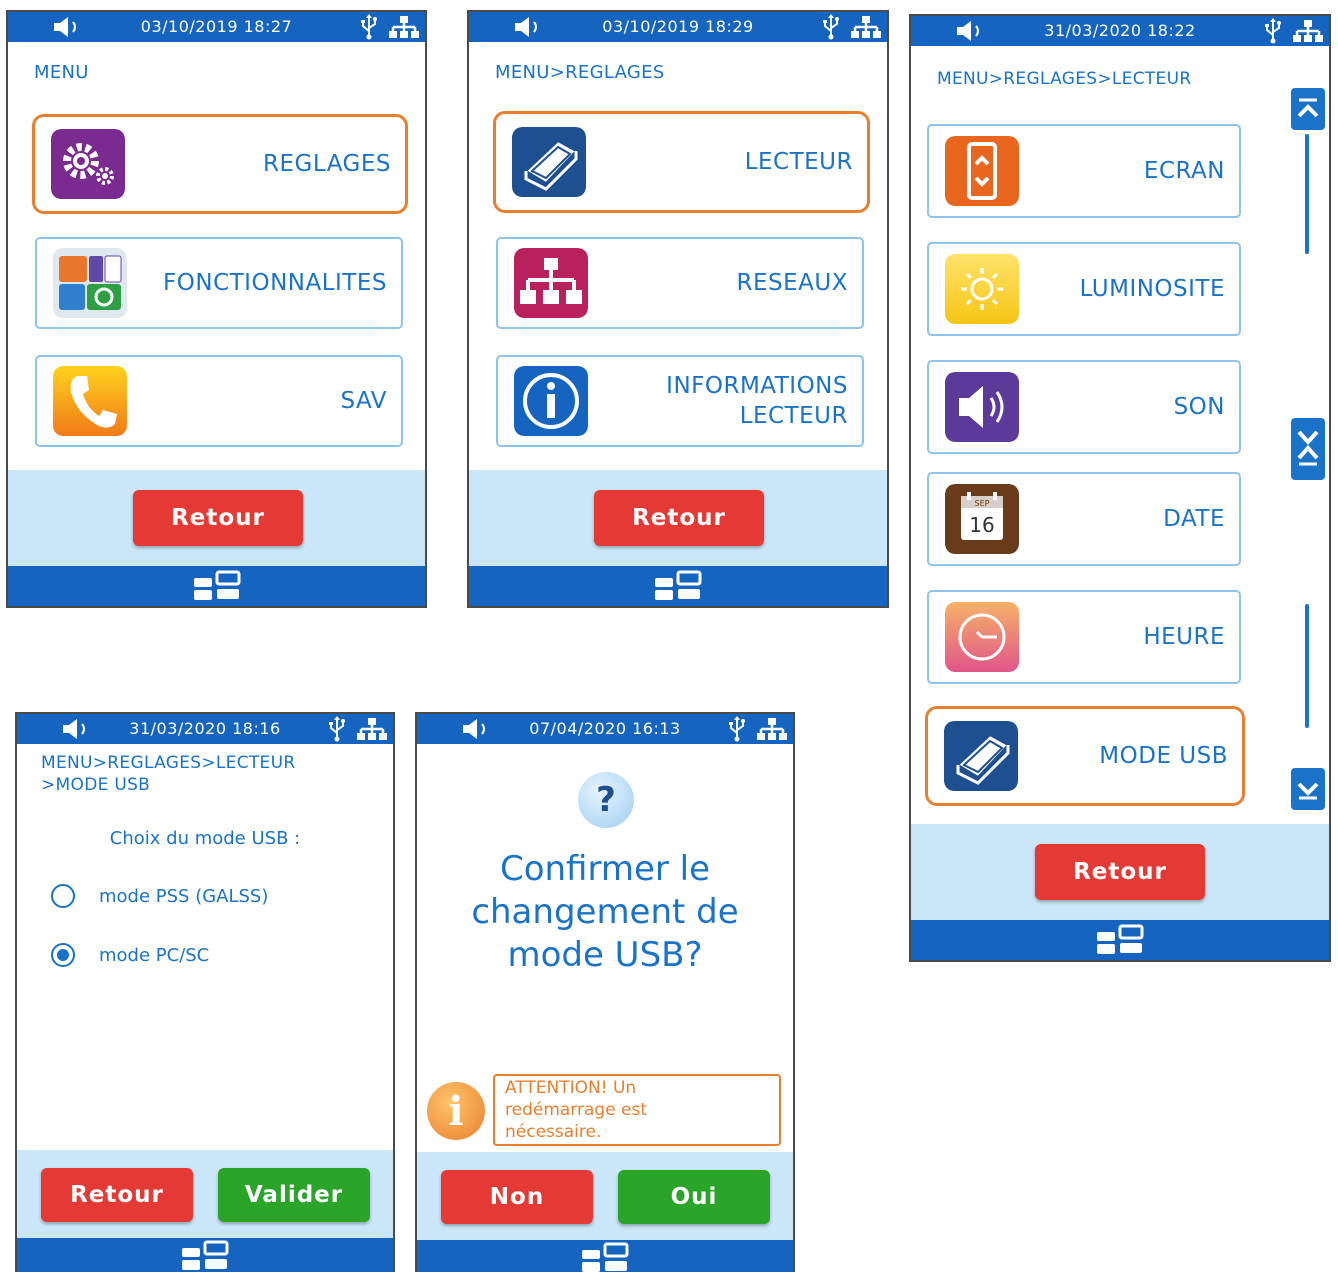 The image size is (1338, 1272). Describe the element at coordinates (1184, 637) in the screenshot. I see `menu-item-label: HEURE` at that location.